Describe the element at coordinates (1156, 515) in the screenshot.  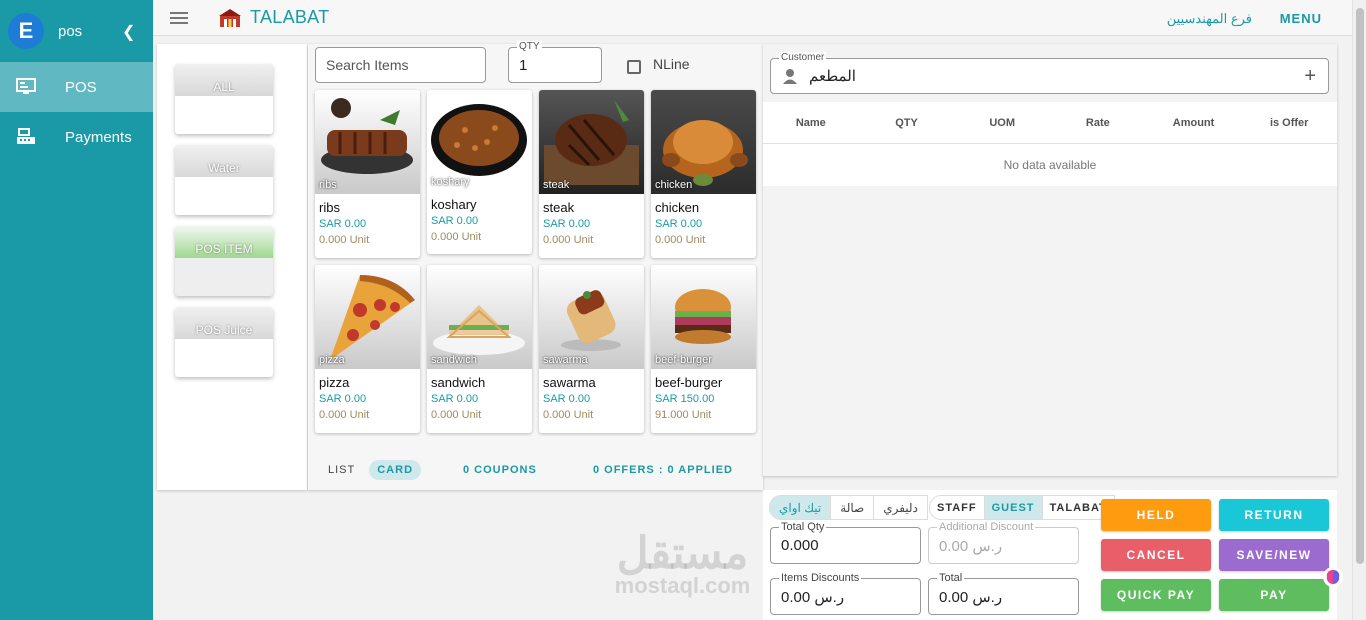
I see `held-button: HELD` at that location.